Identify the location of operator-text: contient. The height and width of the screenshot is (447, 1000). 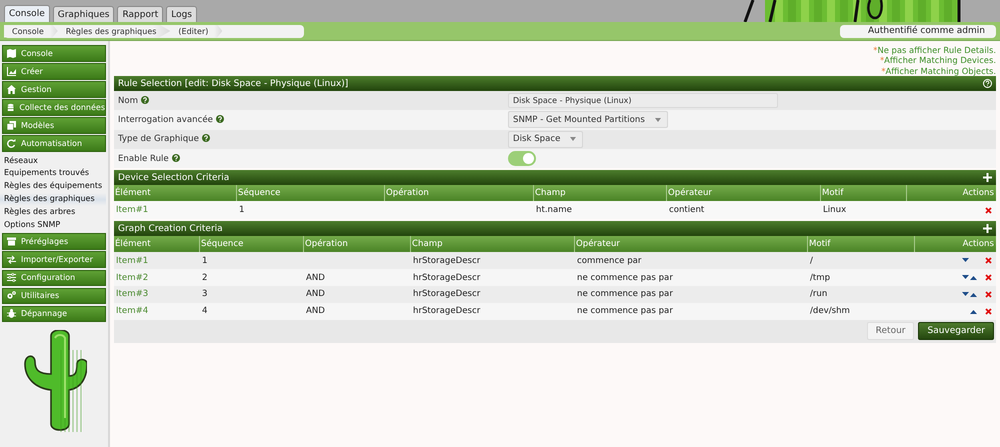
(686, 210).